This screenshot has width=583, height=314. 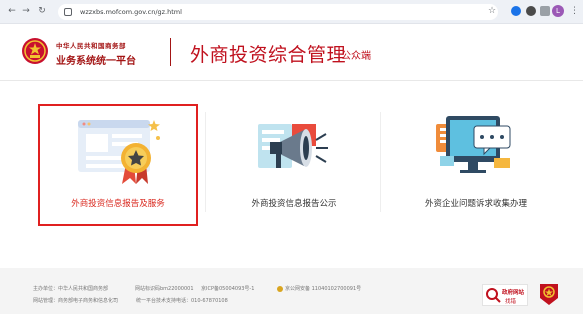 What do you see at coordinates (293, 146) in the screenshot?
I see `megaphone-icon` at bounding box center [293, 146].